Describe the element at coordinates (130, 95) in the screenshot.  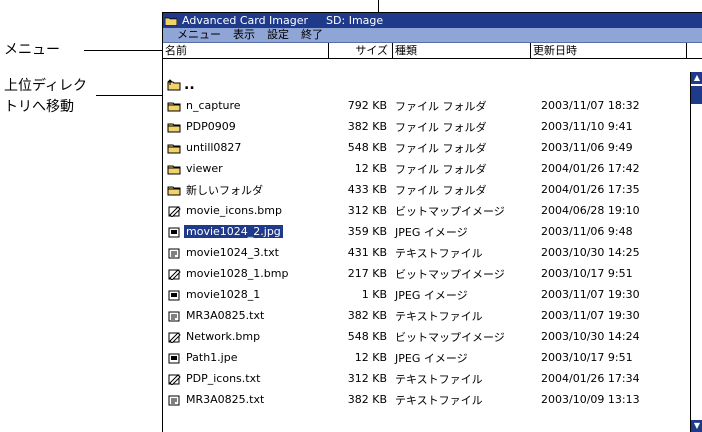
I see `parent-dir-leader-line` at that location.